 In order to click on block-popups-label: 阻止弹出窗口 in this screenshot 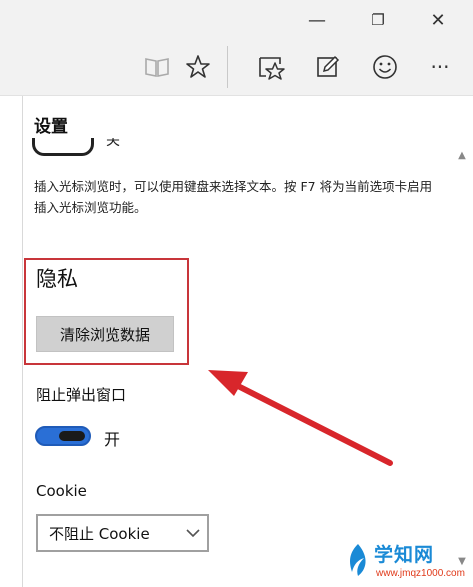, I will do `click(81, 395)`.